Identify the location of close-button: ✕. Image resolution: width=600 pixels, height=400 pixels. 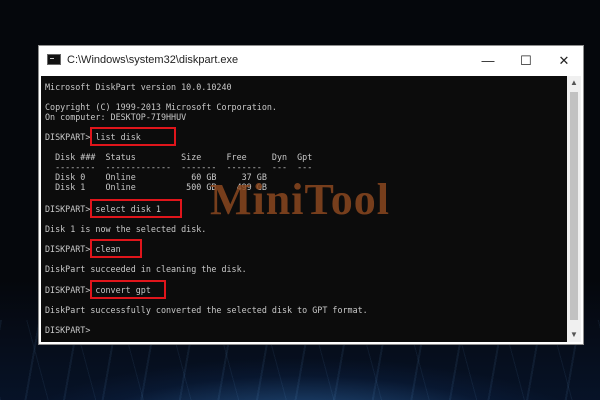
(564, 61).